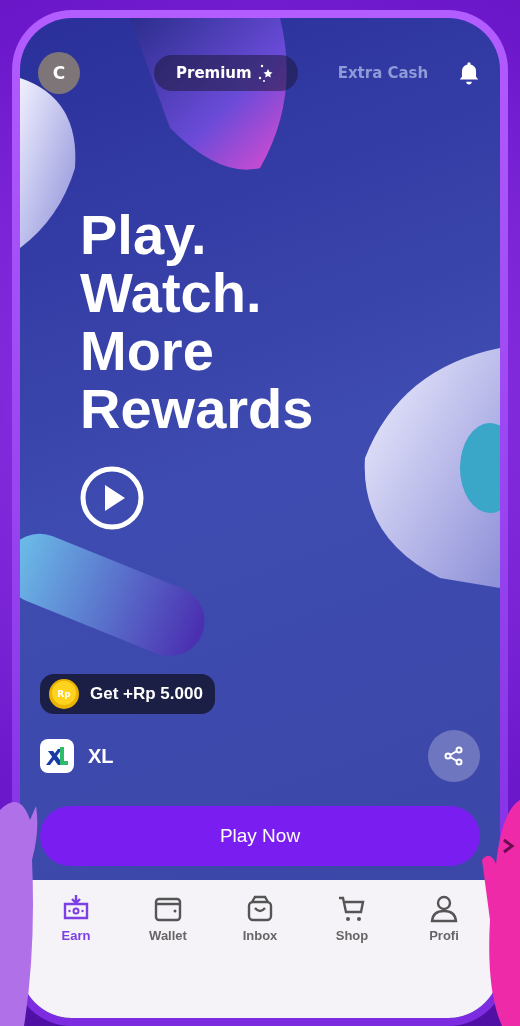 Image resolution: width=520 pixels, height=1026 pixels. Describe the element at coordinates (444, 909) in the screenshot. I see `person-icon` at that location.